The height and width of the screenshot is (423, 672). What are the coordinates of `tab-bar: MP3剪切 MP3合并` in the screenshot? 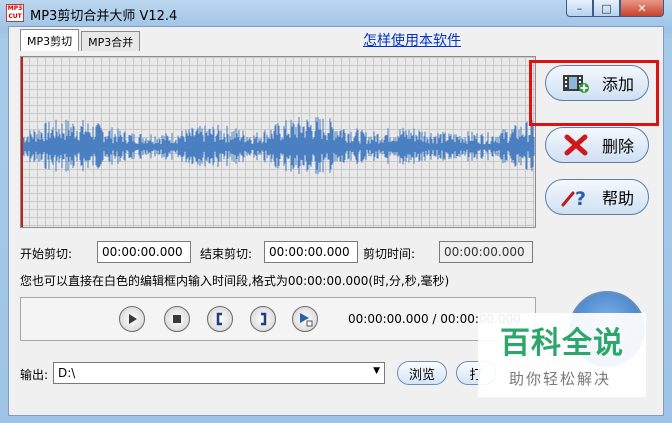 It's located at (81, 40).